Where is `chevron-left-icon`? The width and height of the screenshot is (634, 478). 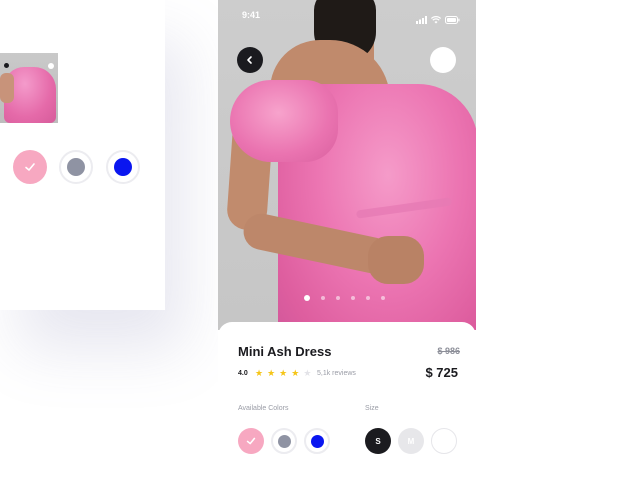 chevron-left-icon is located at coordinates (249, 60).